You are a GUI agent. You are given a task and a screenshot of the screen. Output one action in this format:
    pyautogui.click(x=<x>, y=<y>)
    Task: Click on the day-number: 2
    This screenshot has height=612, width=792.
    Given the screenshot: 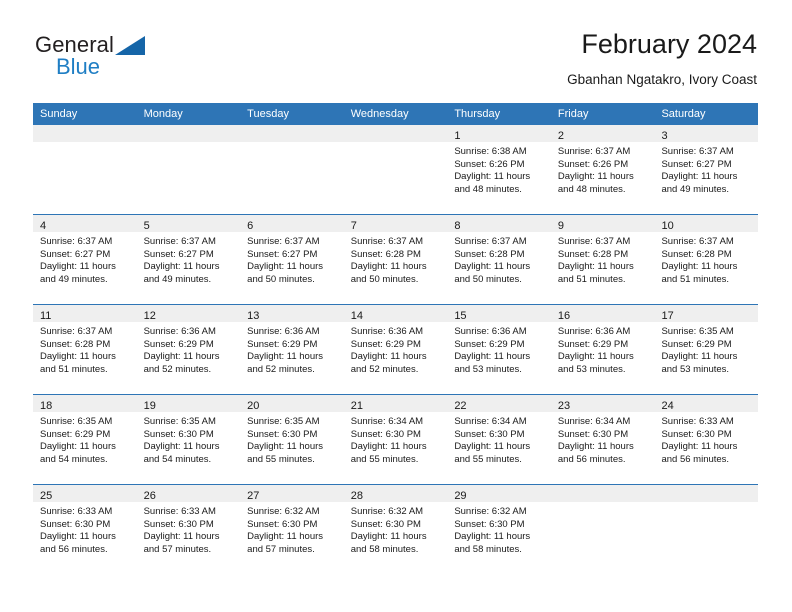 What is the action you would take?
    pyautogui.click(x=561, y=136)
    